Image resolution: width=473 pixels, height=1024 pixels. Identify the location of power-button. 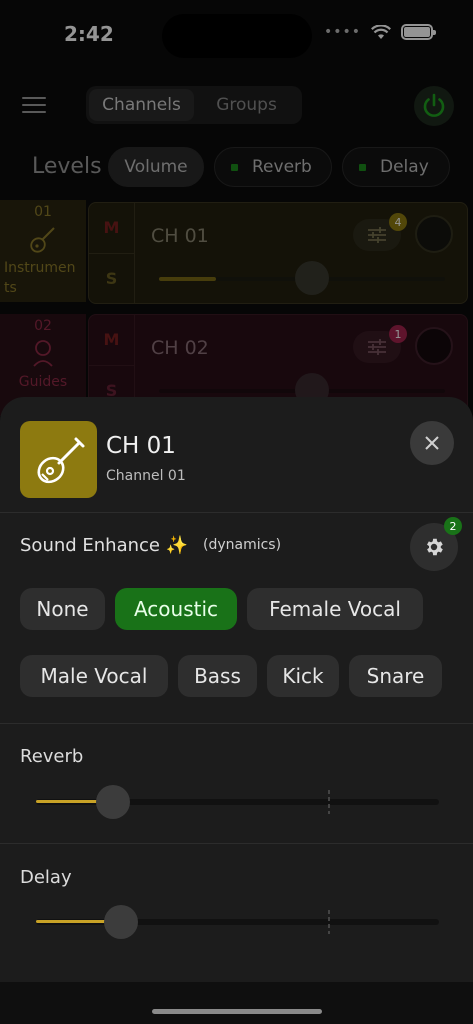
(434, 106).